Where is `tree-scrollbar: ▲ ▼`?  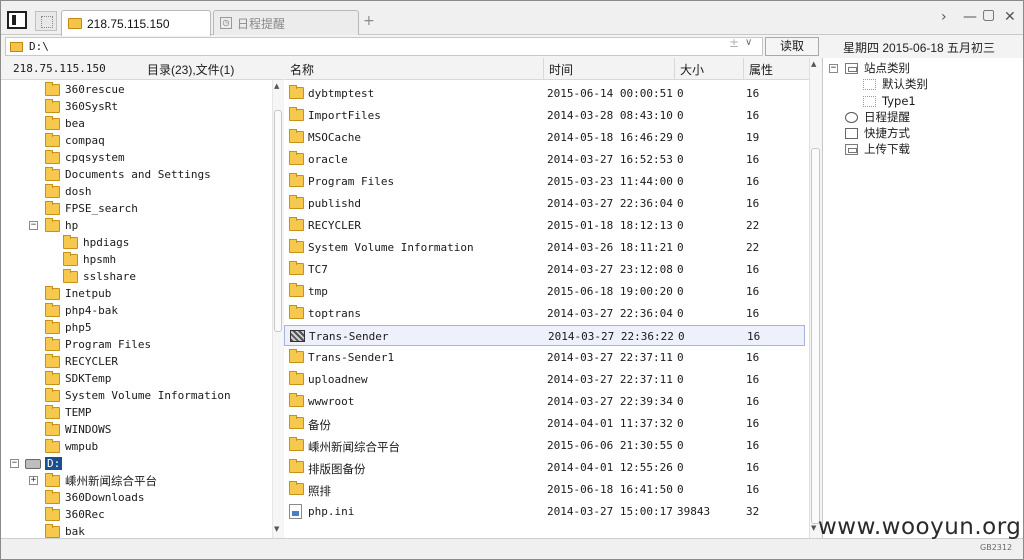
tree-scrollbar: ▲ ▼ is located at coordinates (277, 309).